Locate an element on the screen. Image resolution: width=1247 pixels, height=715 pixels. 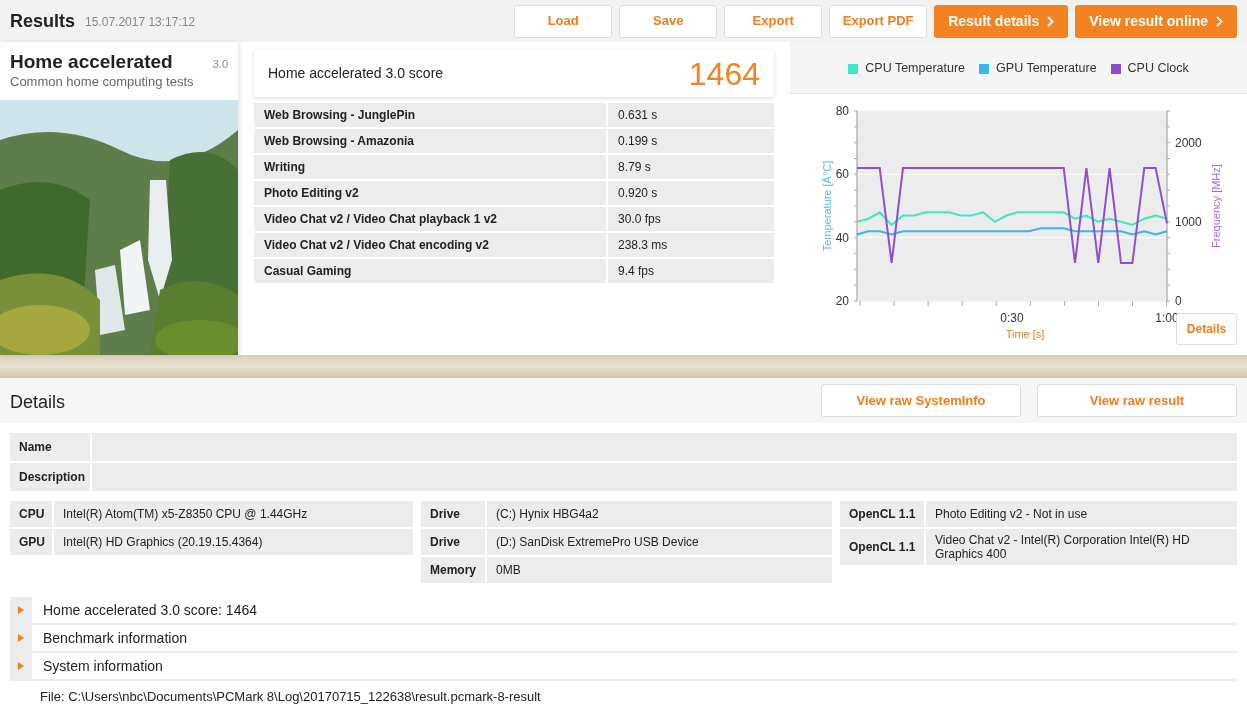
score-value: 1464 is located at coordinates (724, 73).